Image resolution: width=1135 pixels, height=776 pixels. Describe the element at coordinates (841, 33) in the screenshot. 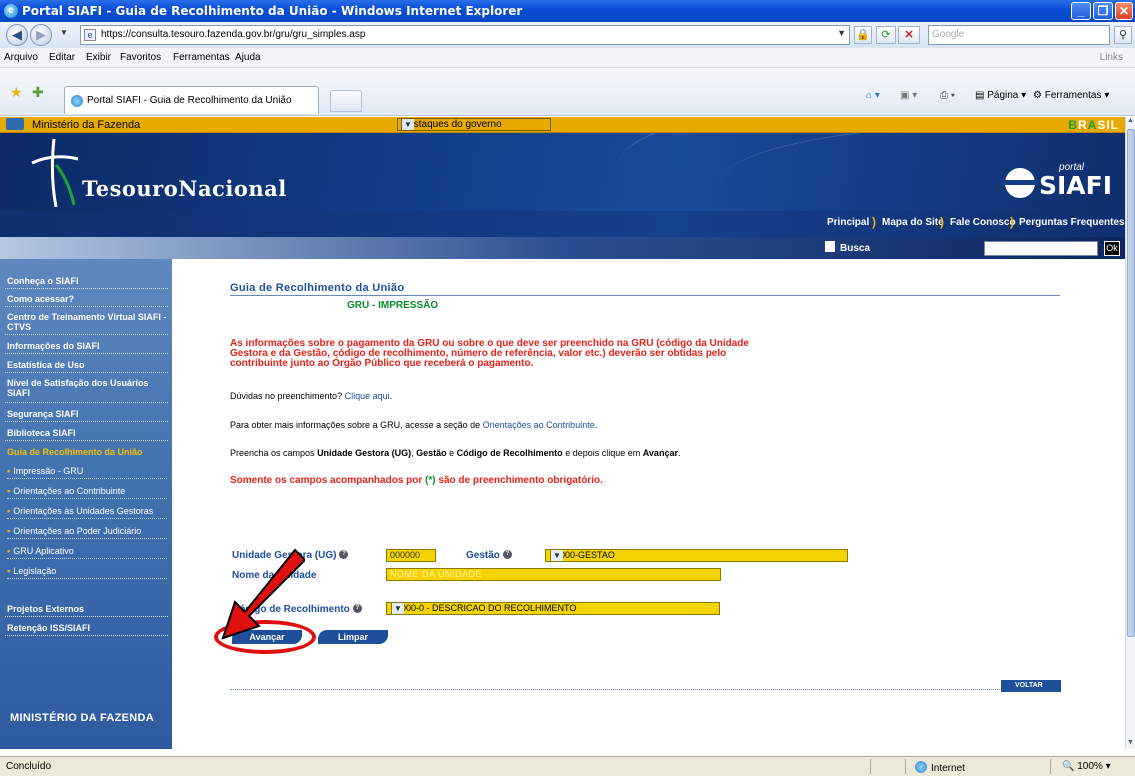

I see `address-dropdown-icon: ▼` at that location.